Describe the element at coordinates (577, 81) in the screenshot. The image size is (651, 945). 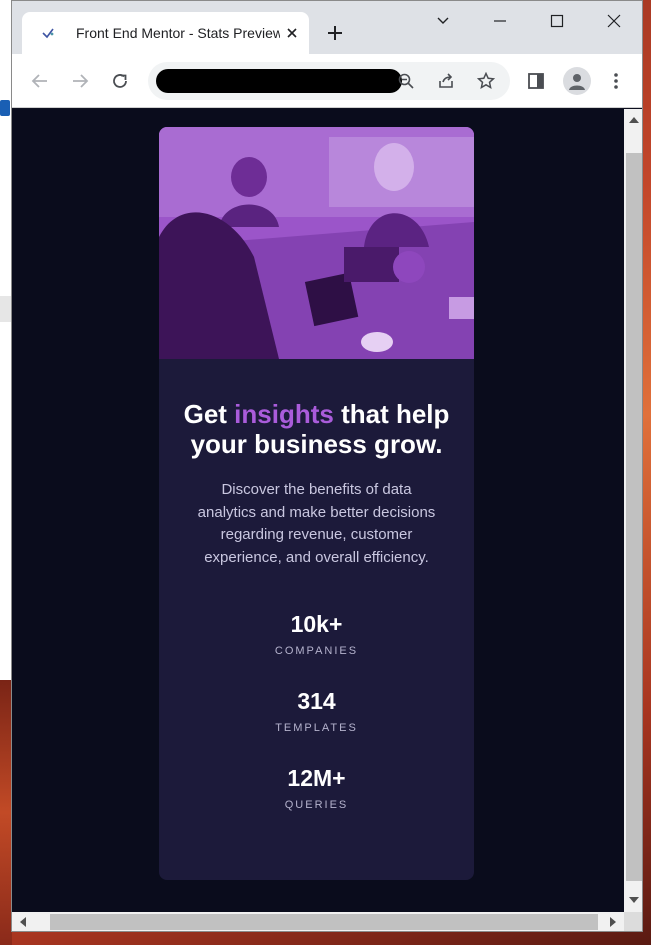
I see `profile-icon` at that location.